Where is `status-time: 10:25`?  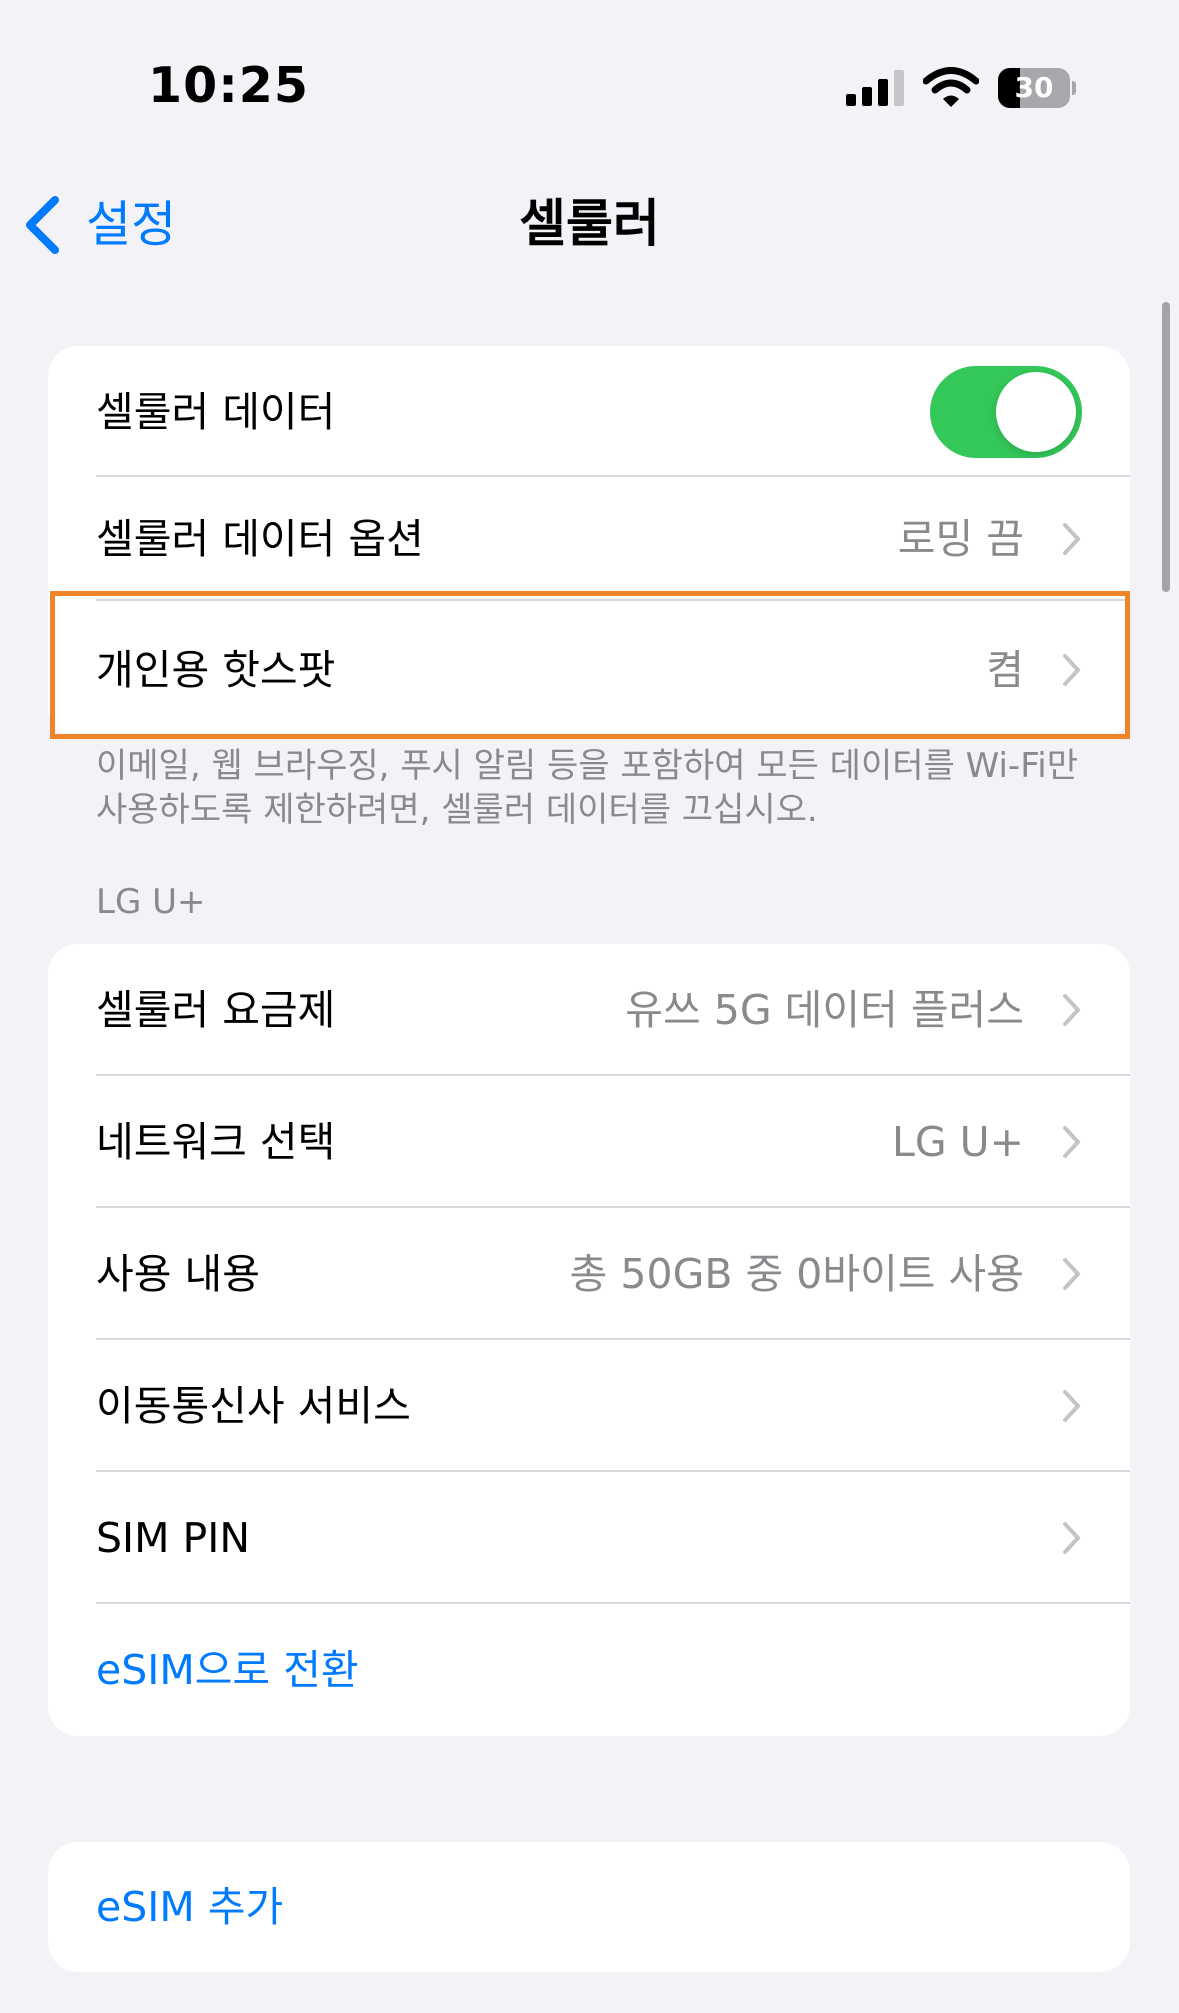
status-time: 10:25 is located at coordinates (228, 85).